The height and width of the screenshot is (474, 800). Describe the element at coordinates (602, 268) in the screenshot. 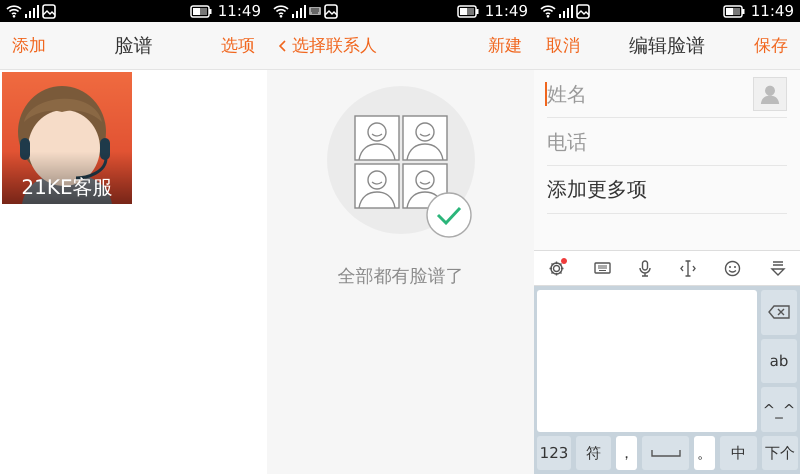

I see `keyboard-icon` at that location.